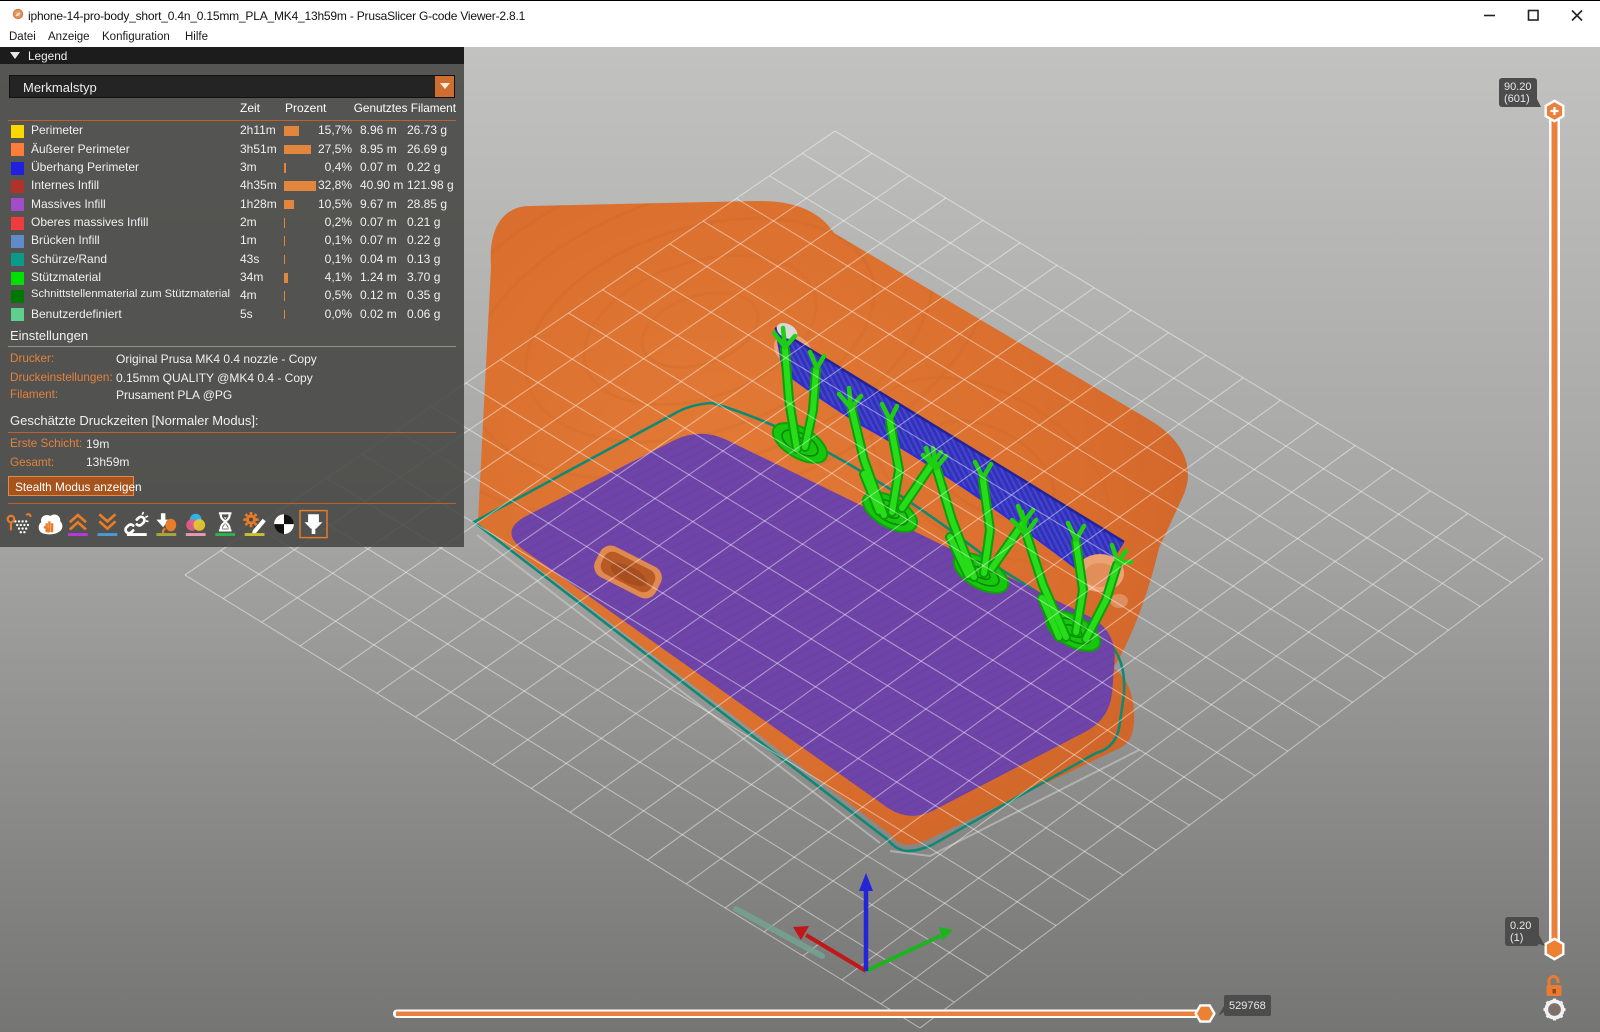 This screenshot has height=1032, width=1600. Describe the element at coordinates (1520, 926) in the screenshot. I see `svg-text: 0.20` at that location.